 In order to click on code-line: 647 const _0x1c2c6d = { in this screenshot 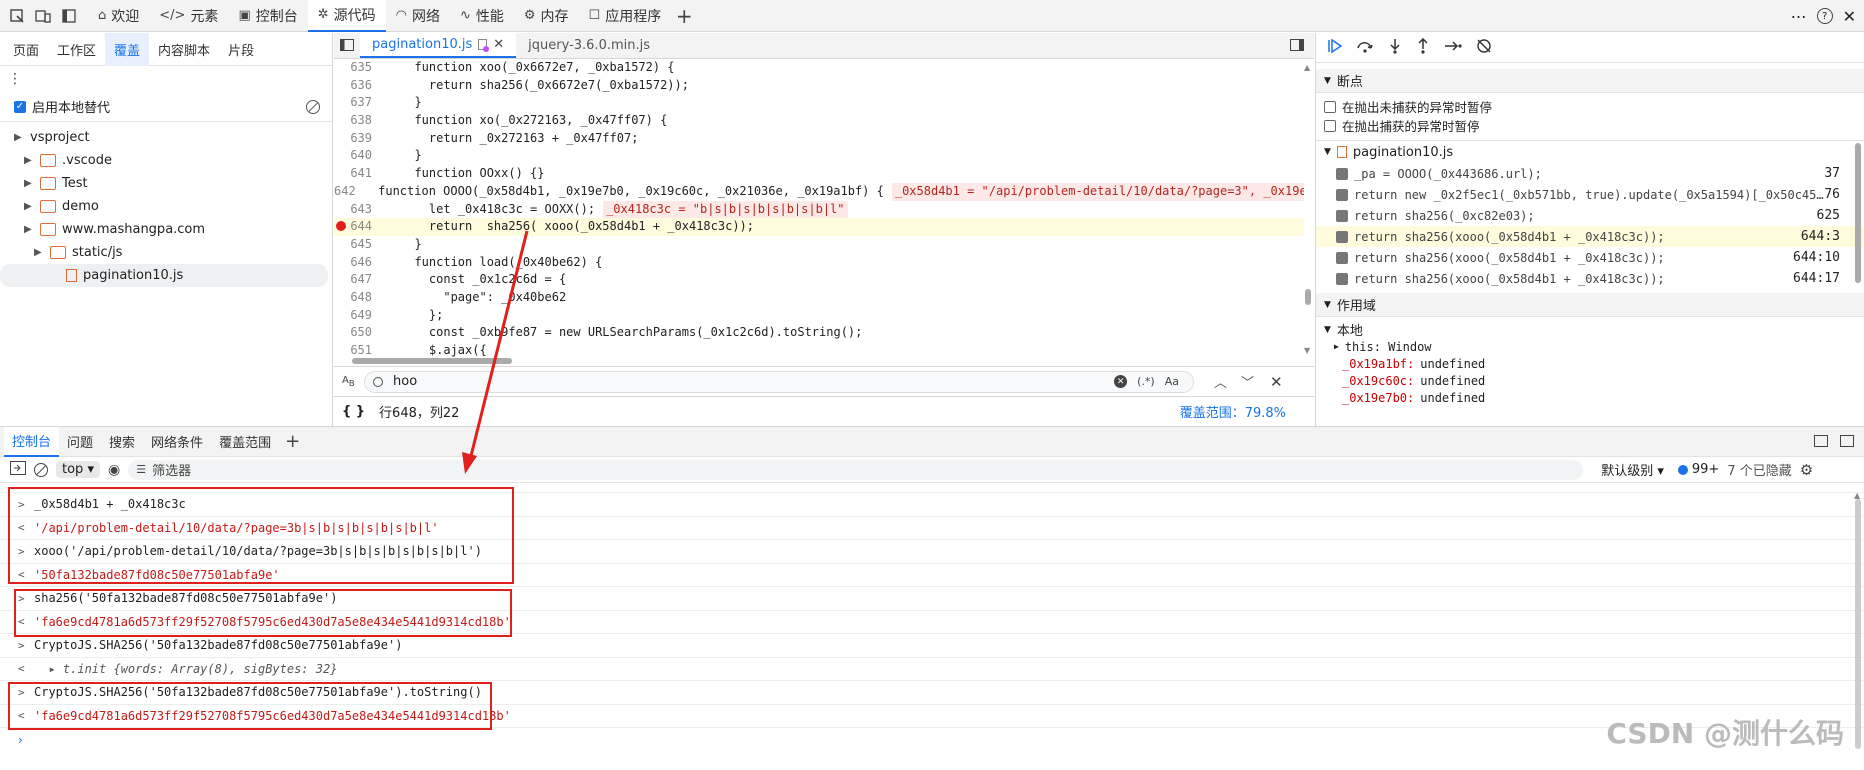, I will do `click(819, 280)`.